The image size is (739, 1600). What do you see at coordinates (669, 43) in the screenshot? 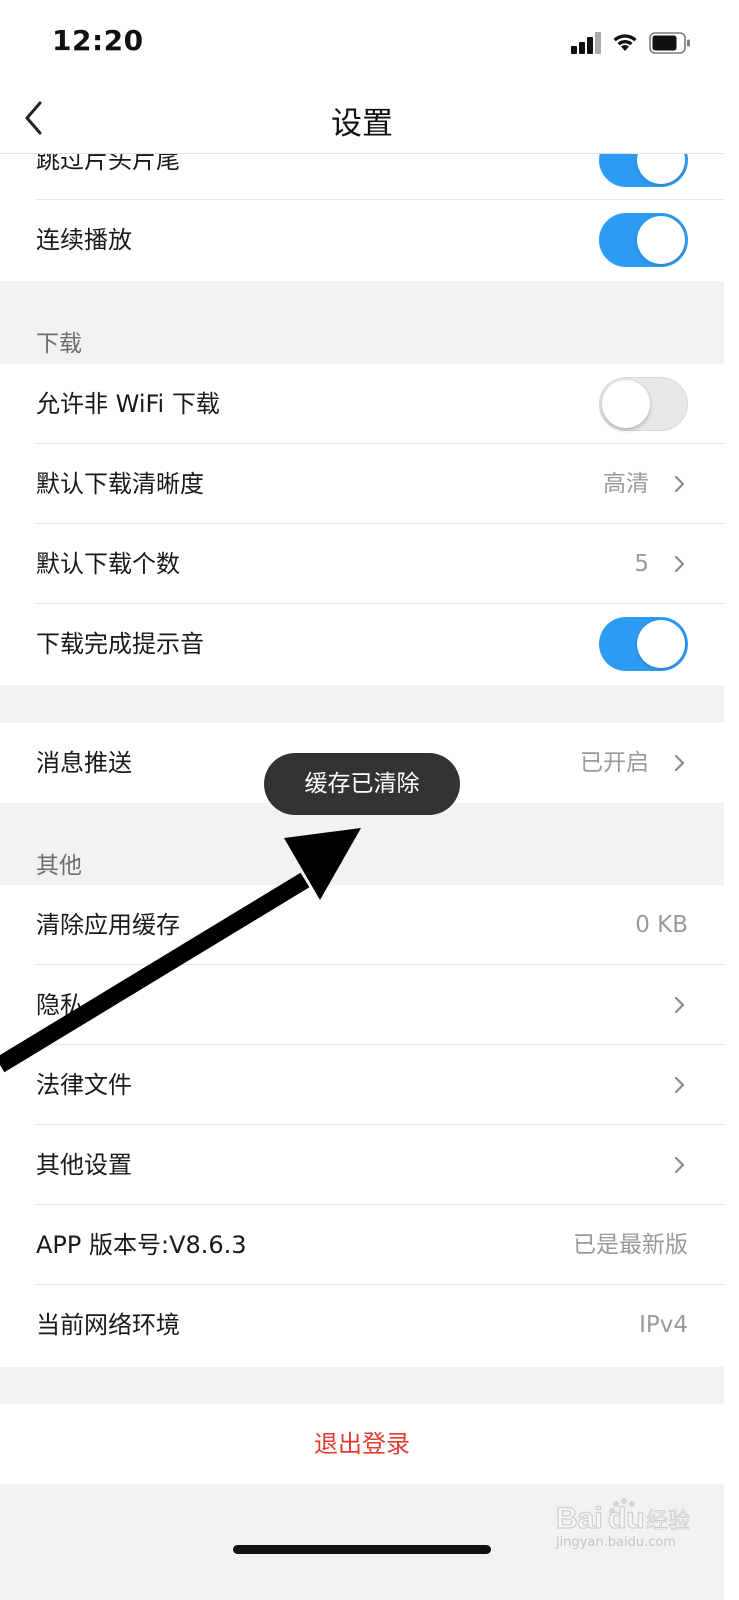
I see `battery-icon` at bounding box center [669, 43].